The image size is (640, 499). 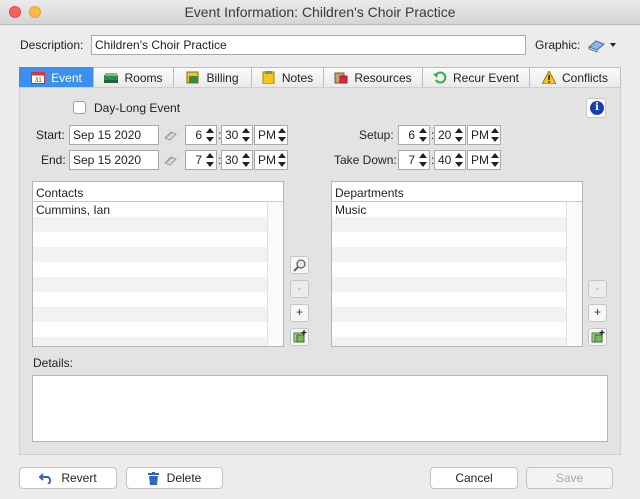 I want to click on add-department-button: +, so click(x=597, y=313).